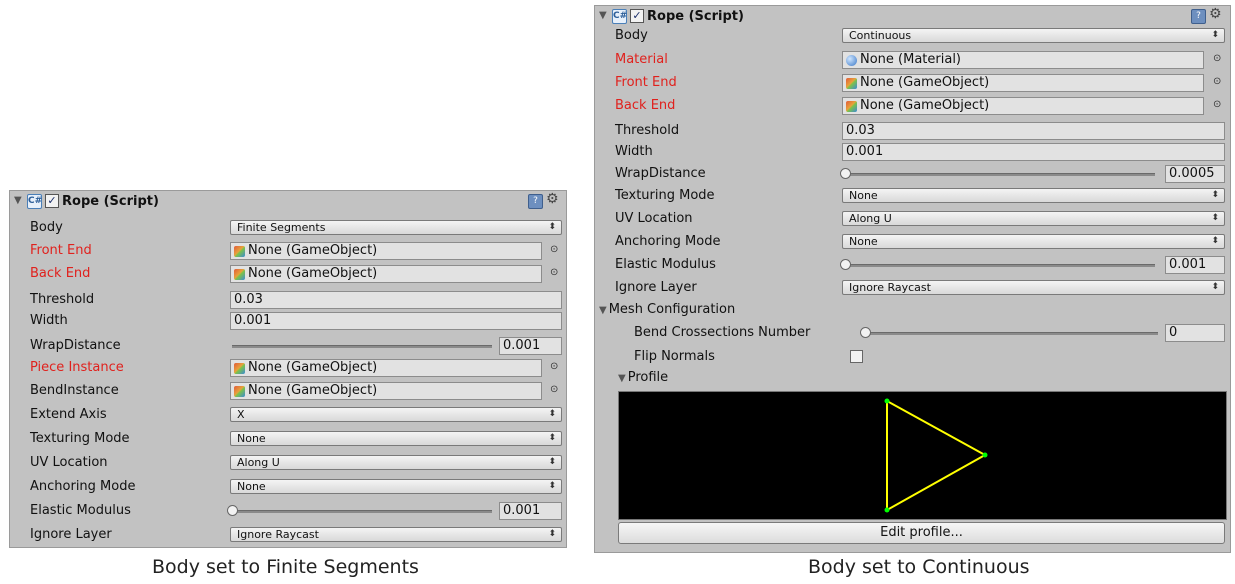 This screenshot has width=1235, height=584. What do you see at coordinates (74, 390) in the screenshot?
I see `bend-instance-label: BendInstance` at bounding box center [74, 390].